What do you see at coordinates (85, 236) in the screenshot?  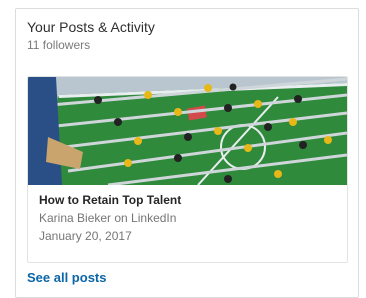 I see `post-date: January 20, 2017` at bounding box center [85, 236].